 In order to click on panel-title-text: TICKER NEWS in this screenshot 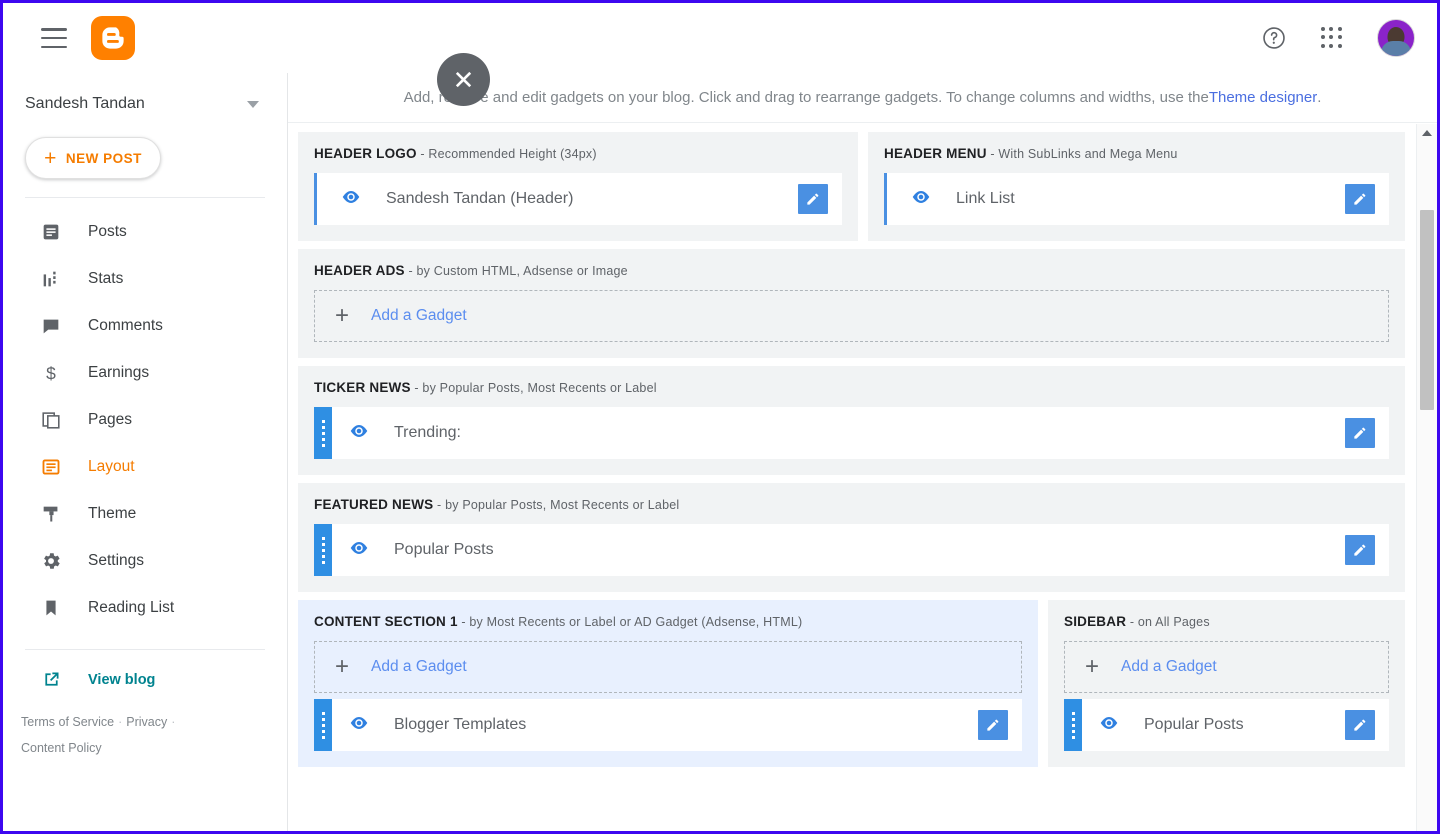, I will do `click(362, 387)`.